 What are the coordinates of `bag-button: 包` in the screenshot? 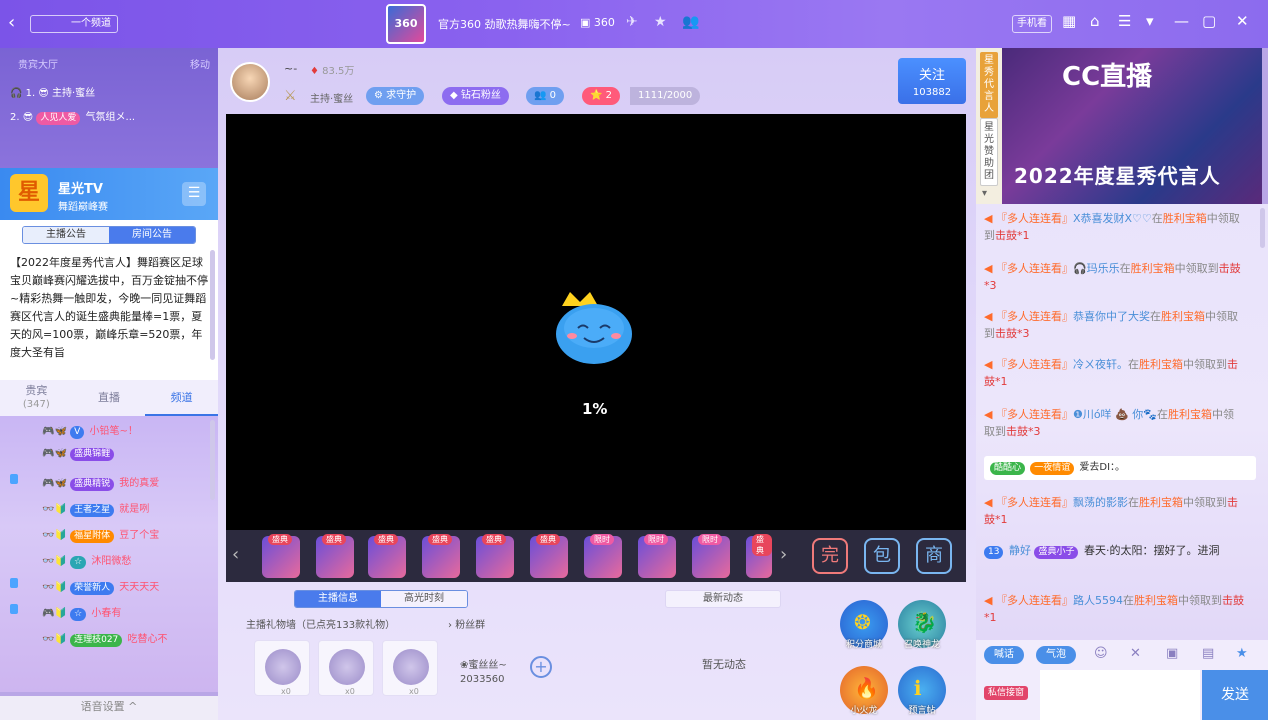 It's located at (882, 556).